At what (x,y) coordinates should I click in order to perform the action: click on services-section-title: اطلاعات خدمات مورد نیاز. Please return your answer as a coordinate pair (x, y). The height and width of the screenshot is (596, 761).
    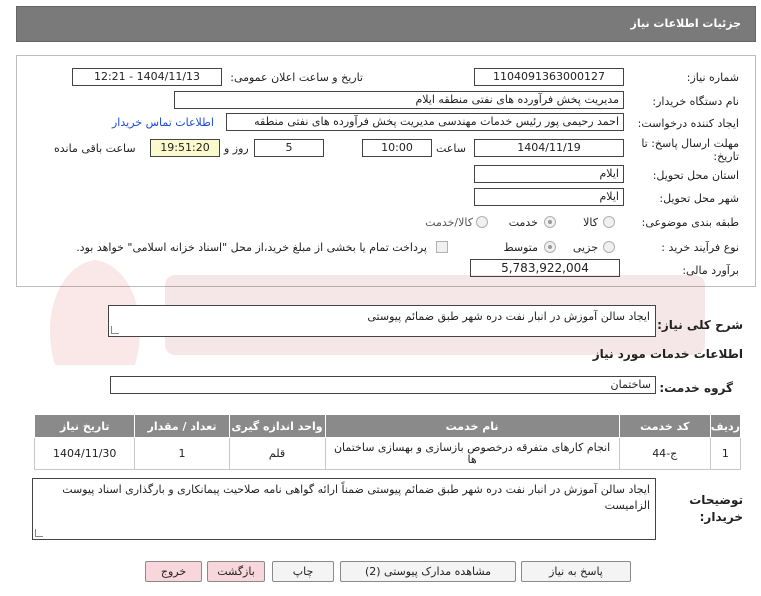
    Looking at the image, I should click on (667, 354).